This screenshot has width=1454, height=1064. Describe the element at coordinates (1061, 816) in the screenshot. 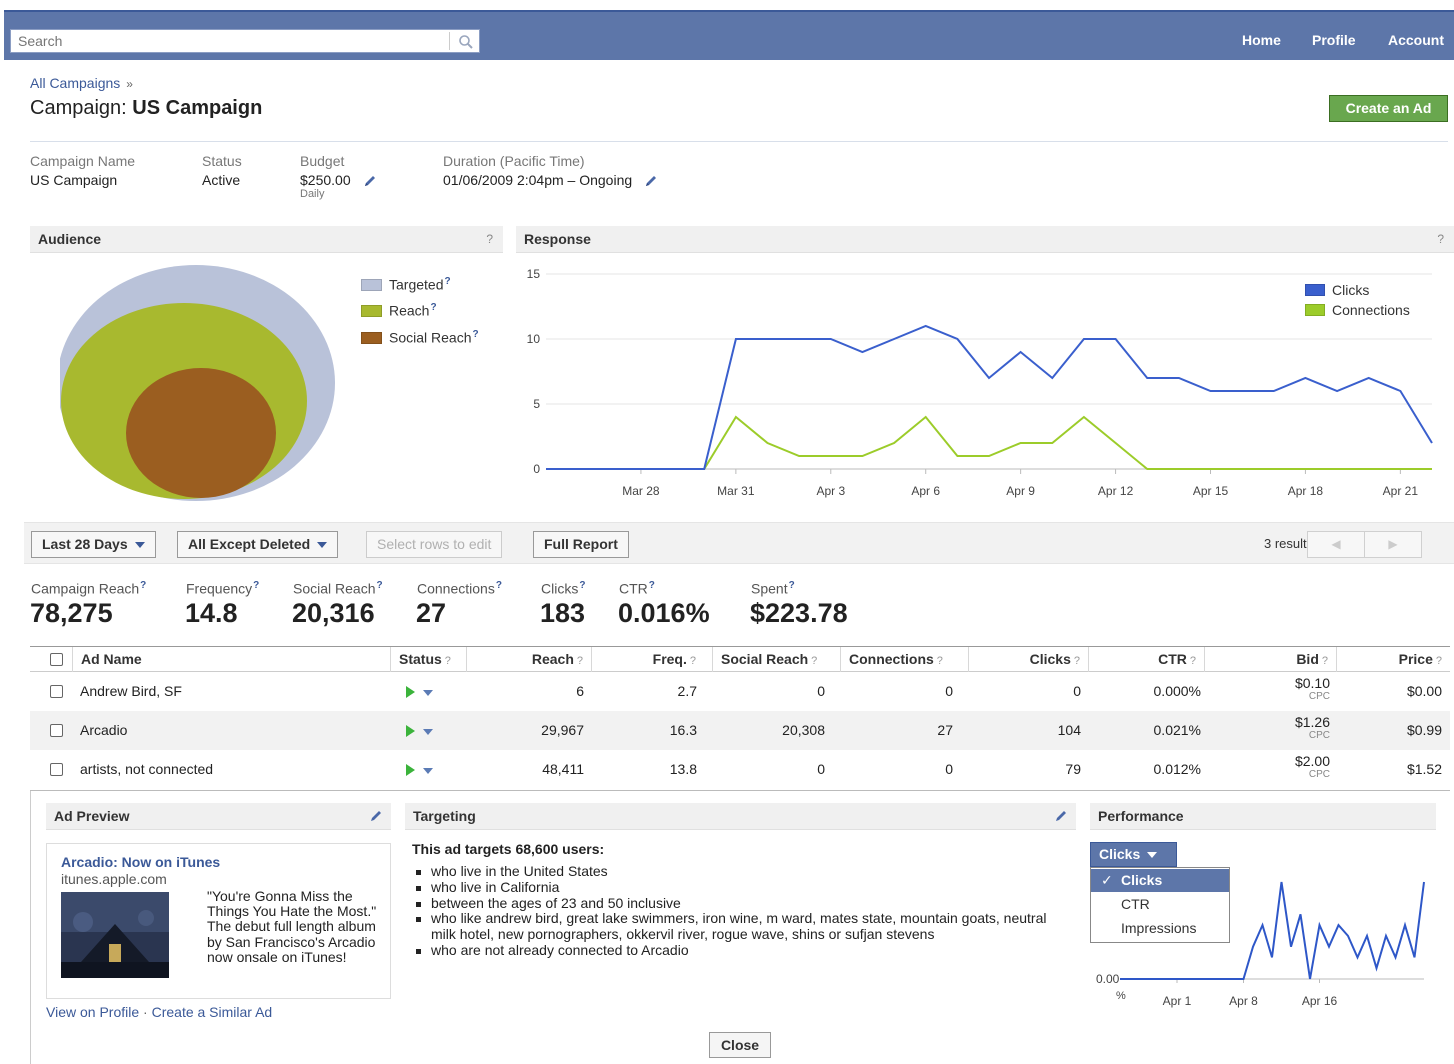

I see `edit-targeting-pencil-icon` at that location.